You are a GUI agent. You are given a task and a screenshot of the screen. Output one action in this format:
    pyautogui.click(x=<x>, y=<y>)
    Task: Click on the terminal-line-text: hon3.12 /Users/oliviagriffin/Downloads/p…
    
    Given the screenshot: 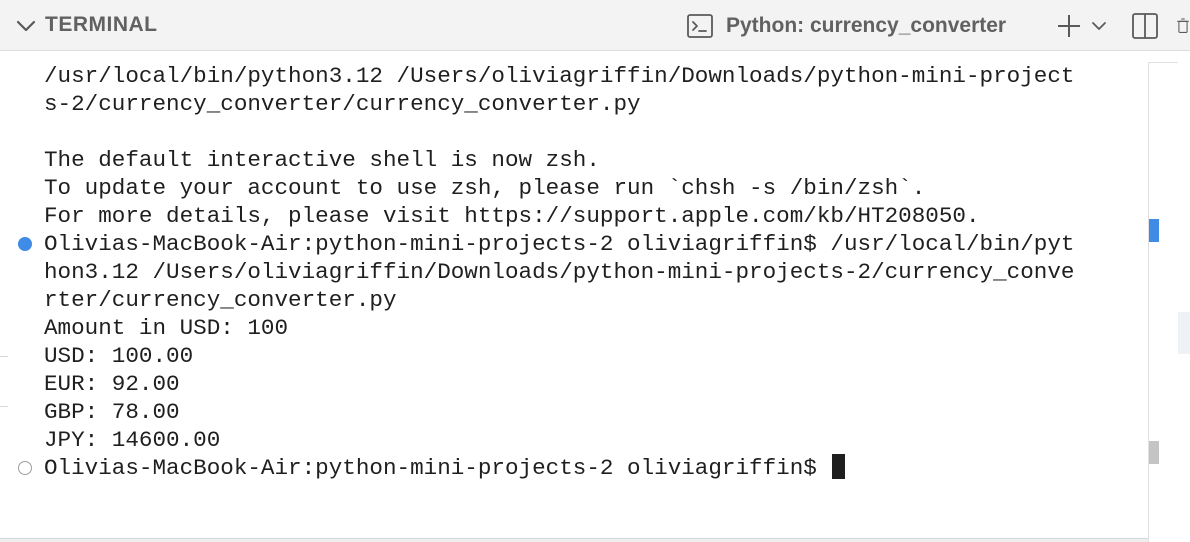 What is the action you would take?
    pyautogui.click(x=559, y=272)
    